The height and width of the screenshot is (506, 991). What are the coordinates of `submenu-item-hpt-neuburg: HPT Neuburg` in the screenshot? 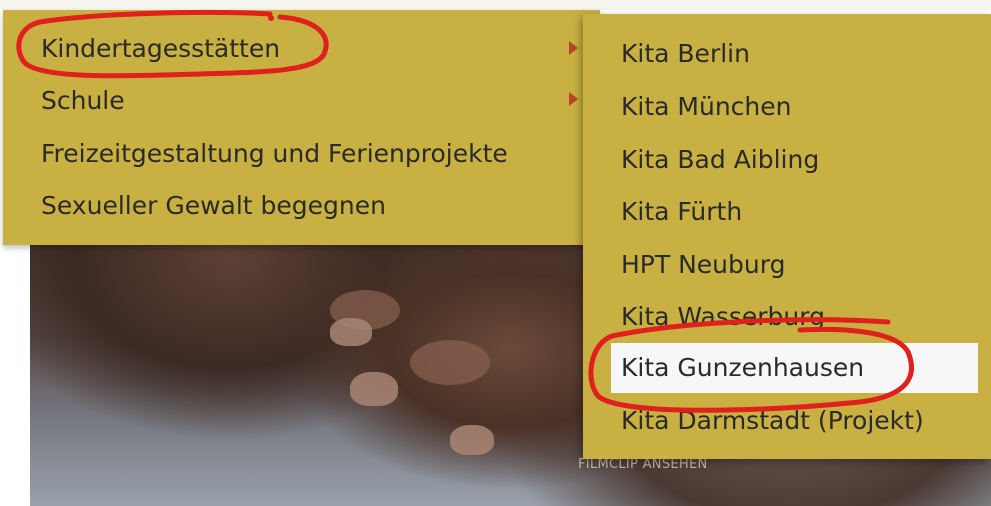 It's located at (703, 264).